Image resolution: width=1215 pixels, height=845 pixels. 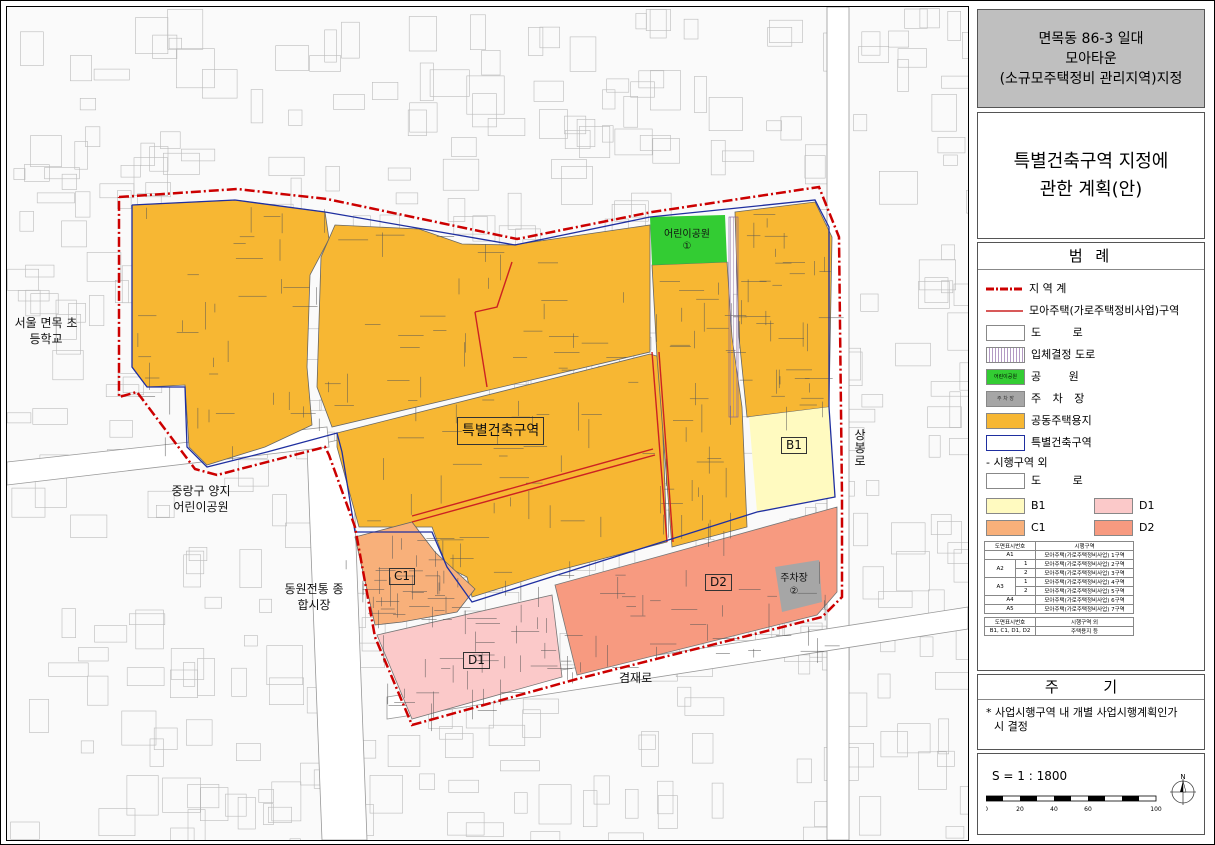 I want to click on subtitle-line2: 관한 계획(안), so click(x=1091, y=189).